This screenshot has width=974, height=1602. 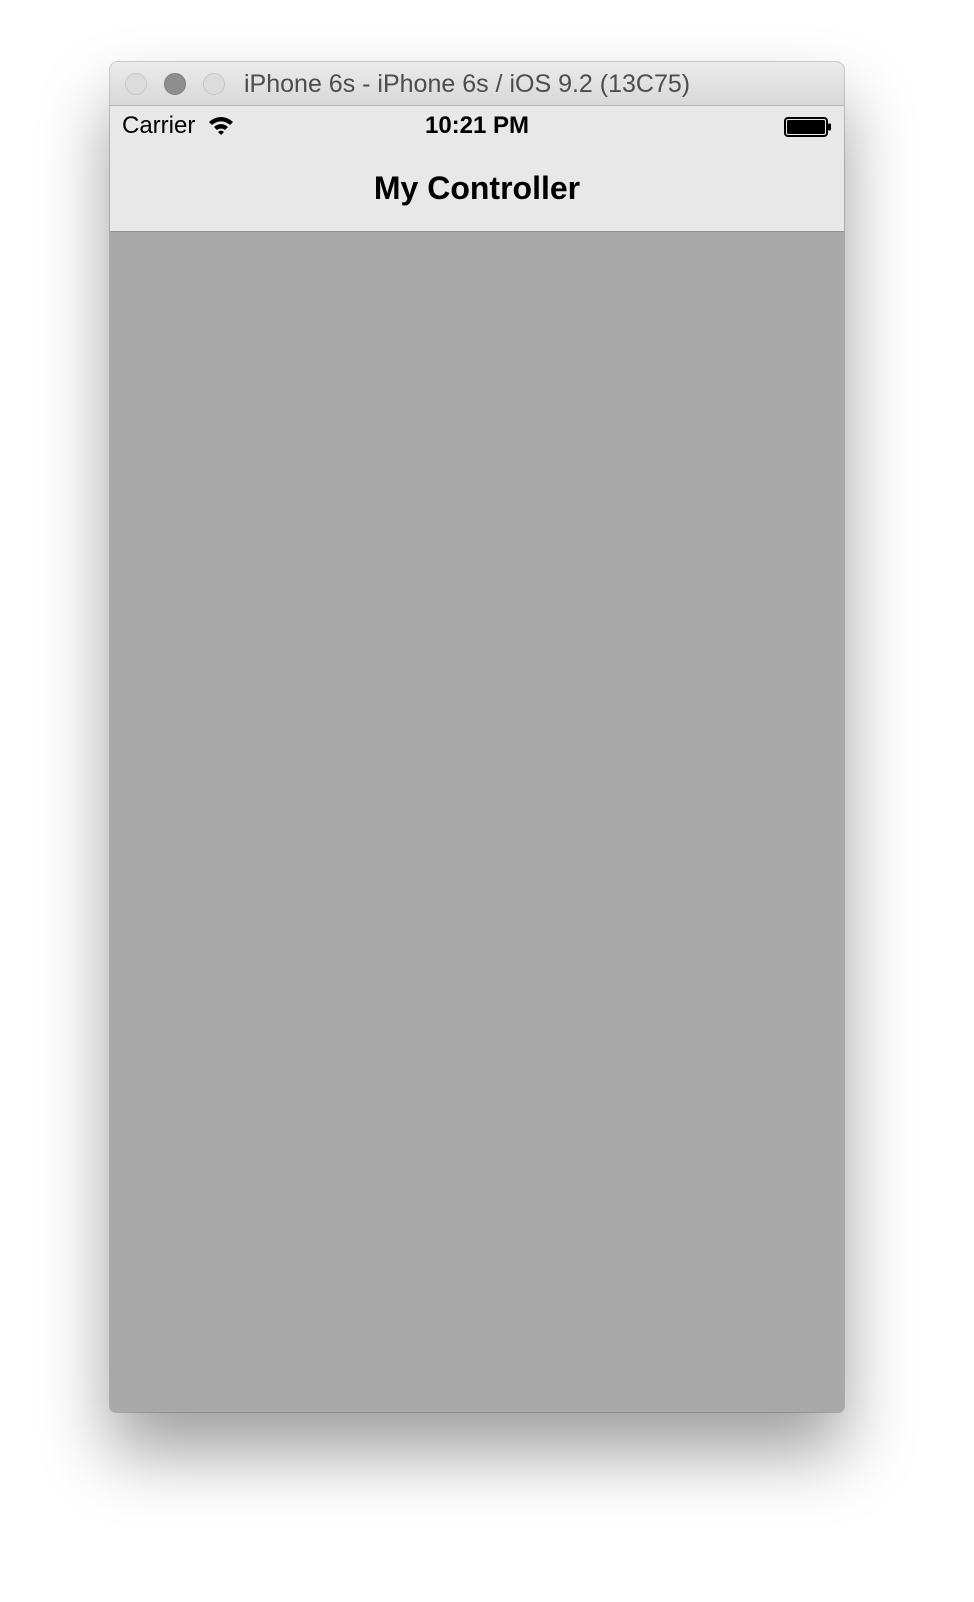 I want to click on navigation-bar: Carrier 10:21 PM My Controller, so click(x=477, y=169).